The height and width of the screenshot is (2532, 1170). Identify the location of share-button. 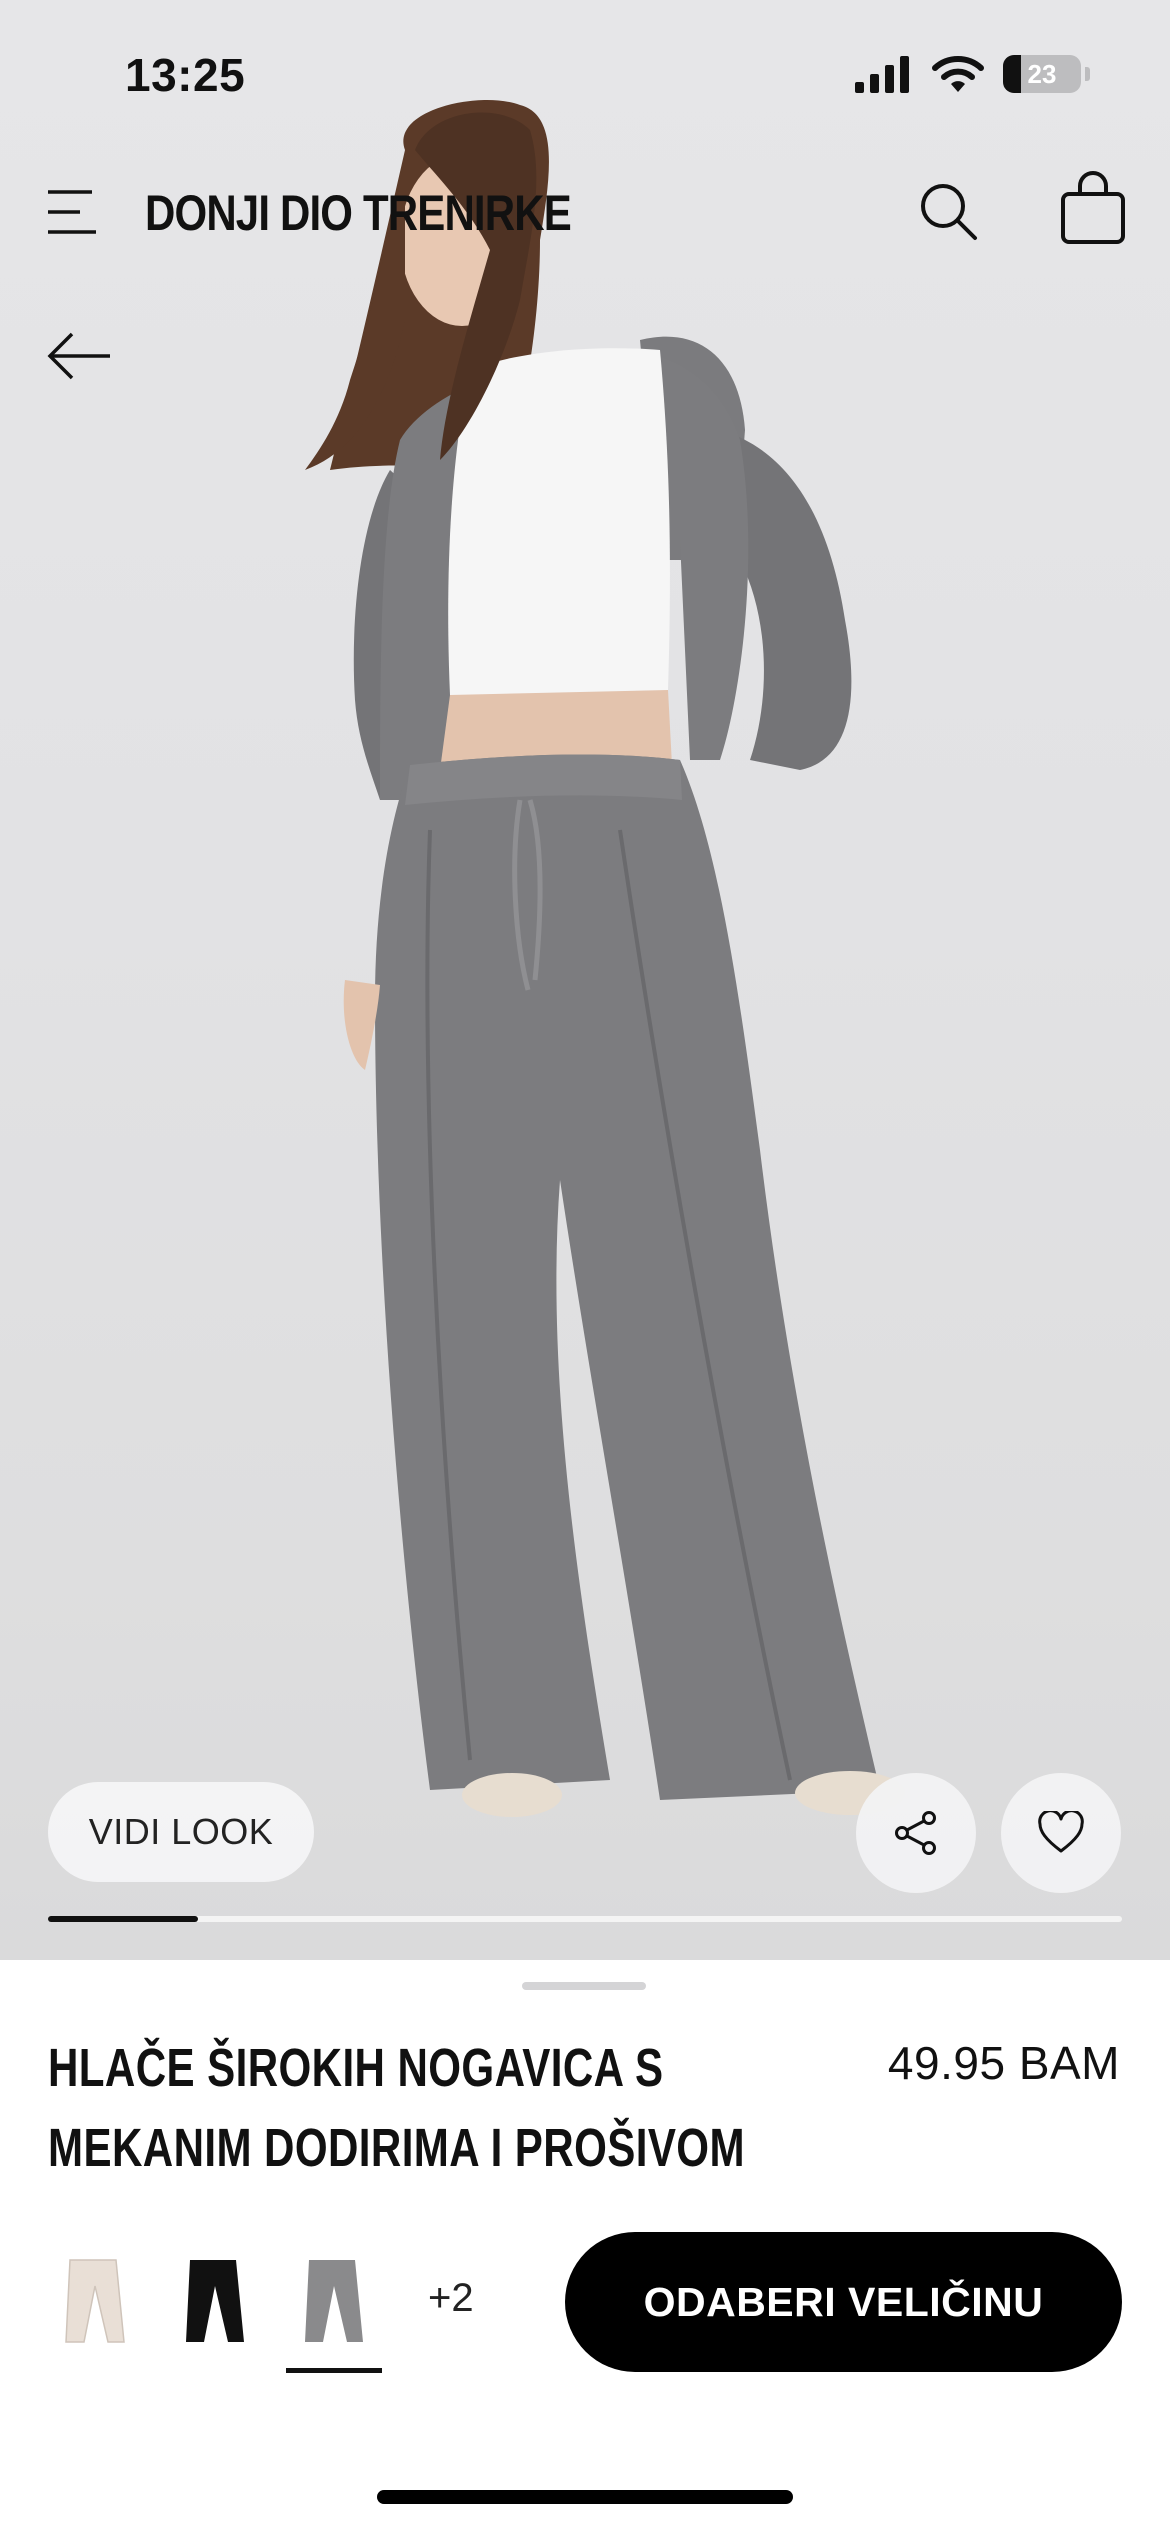
(916, 1833).